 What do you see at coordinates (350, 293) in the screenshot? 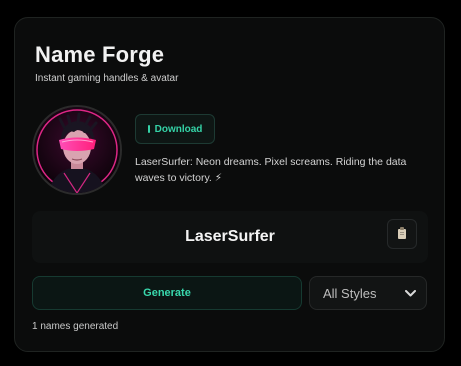
I see `style-select-value: All Styles` at bounding box center [350, 293].